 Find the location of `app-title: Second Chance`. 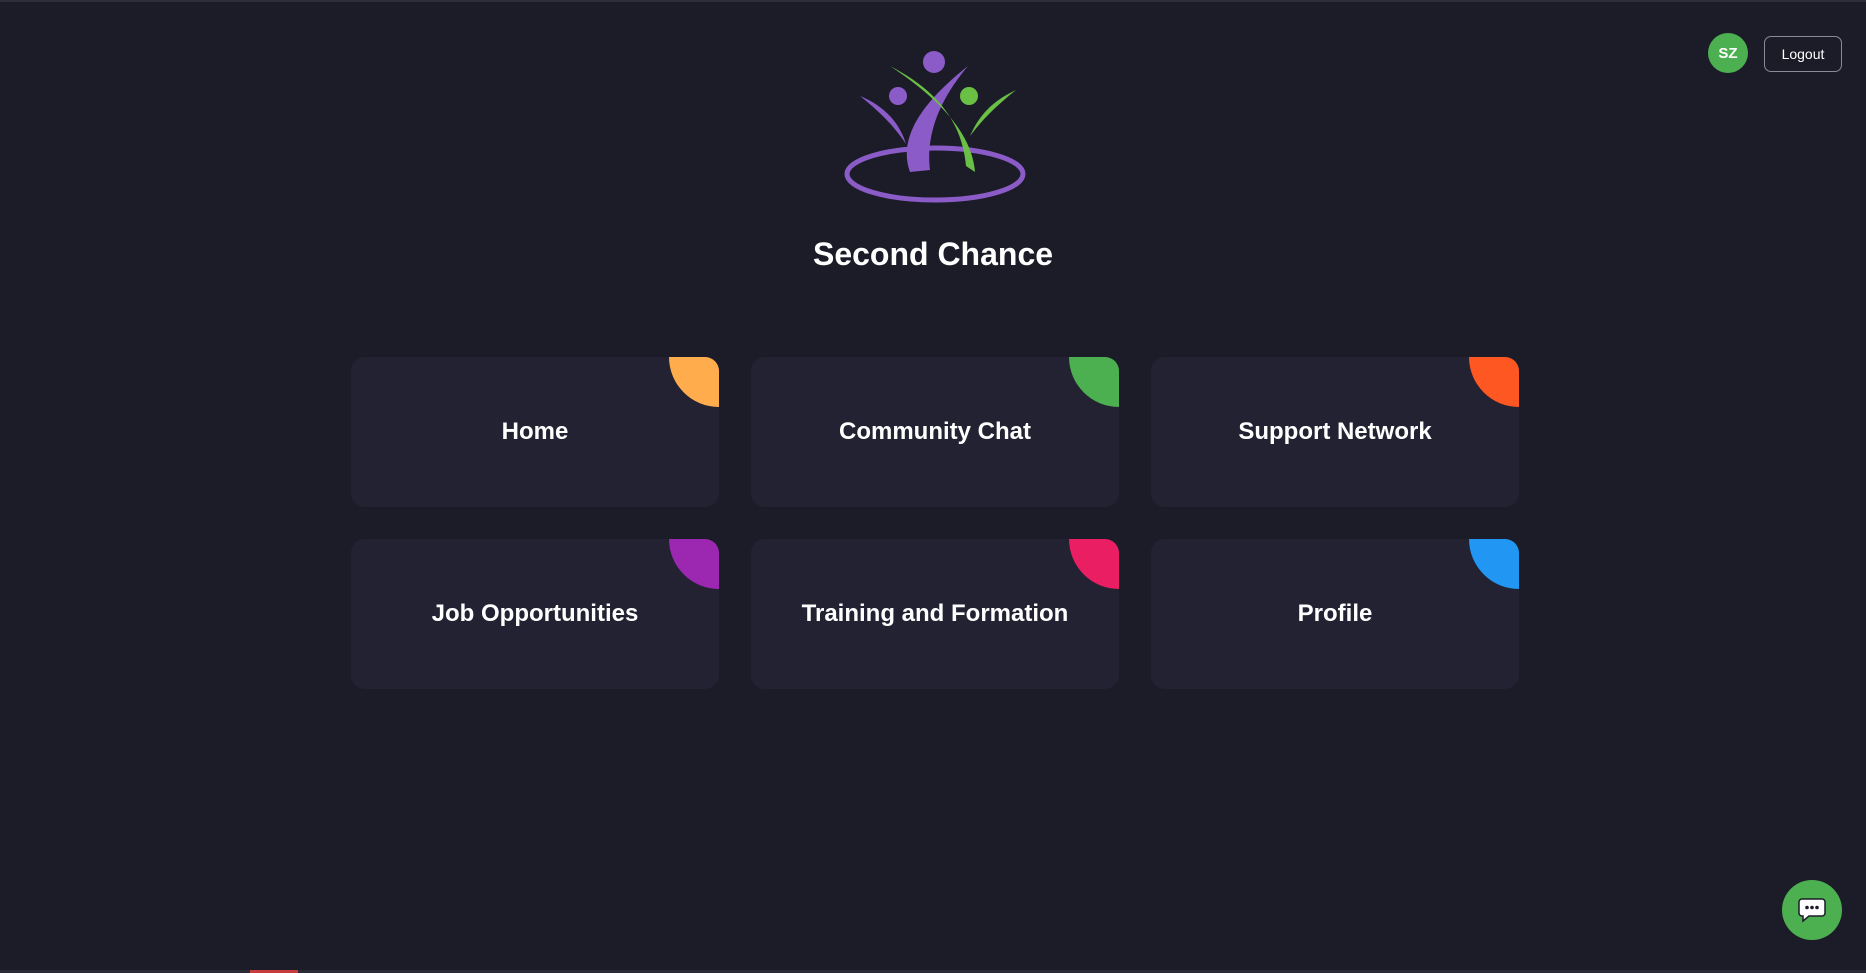

app-title: Second Chance is located at coordinates (933, 254).